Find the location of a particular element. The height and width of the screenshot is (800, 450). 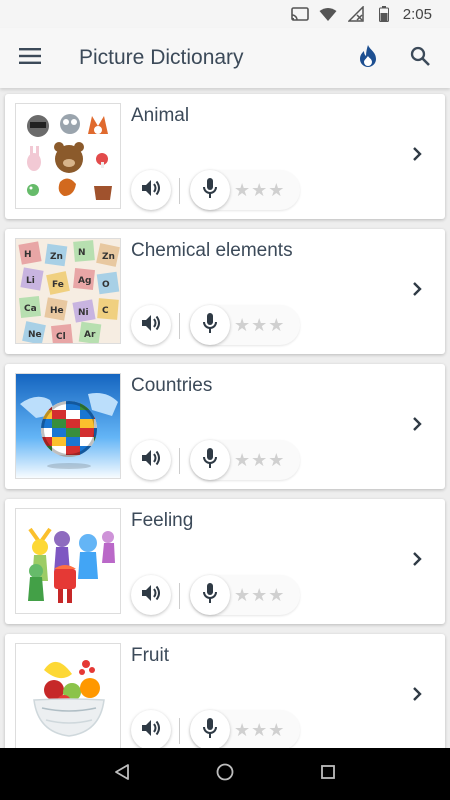

app-bar: Picture Dictionary is located at coordinates (225, 58).